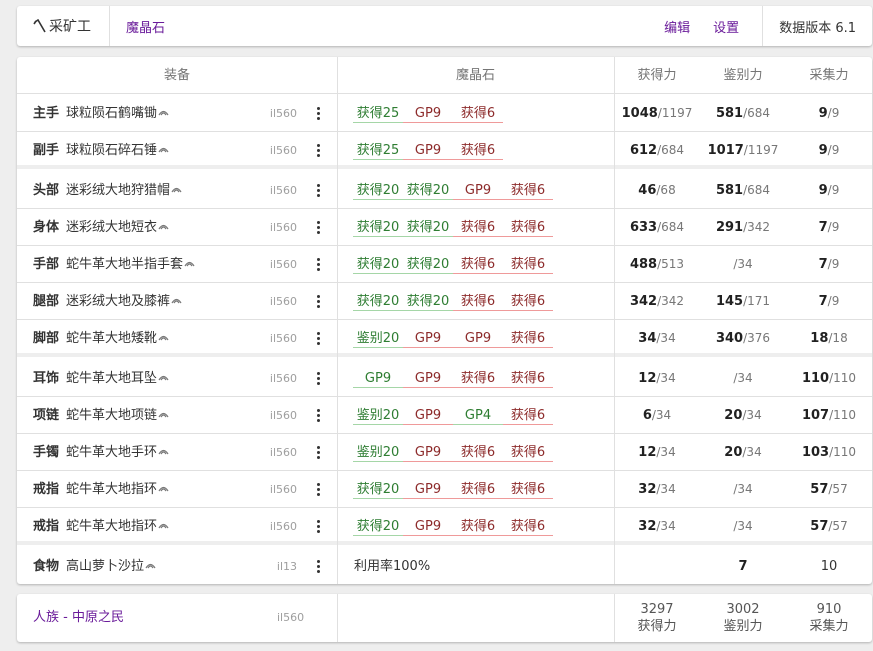  I want to click on item-level: il560, so click(283, 150).